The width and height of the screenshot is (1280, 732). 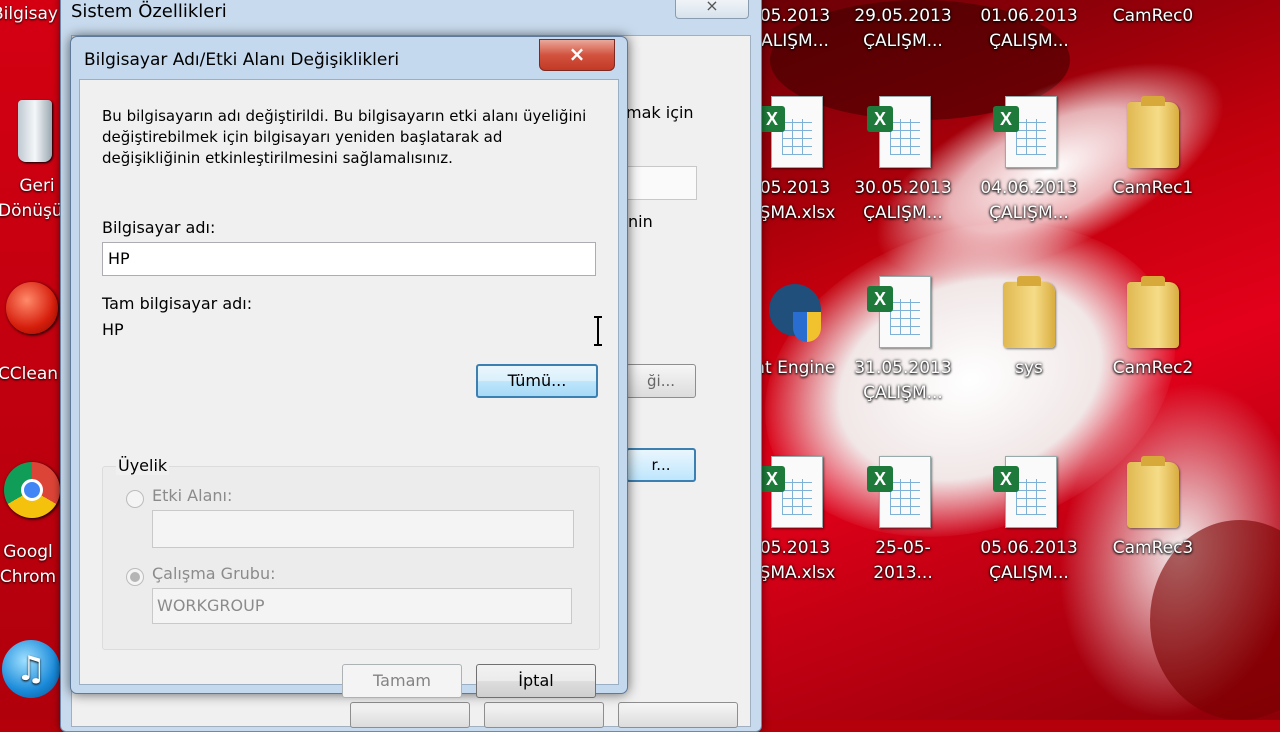 I want to click on domain-label: Etki Alanı:, so click(x=192, y=495).